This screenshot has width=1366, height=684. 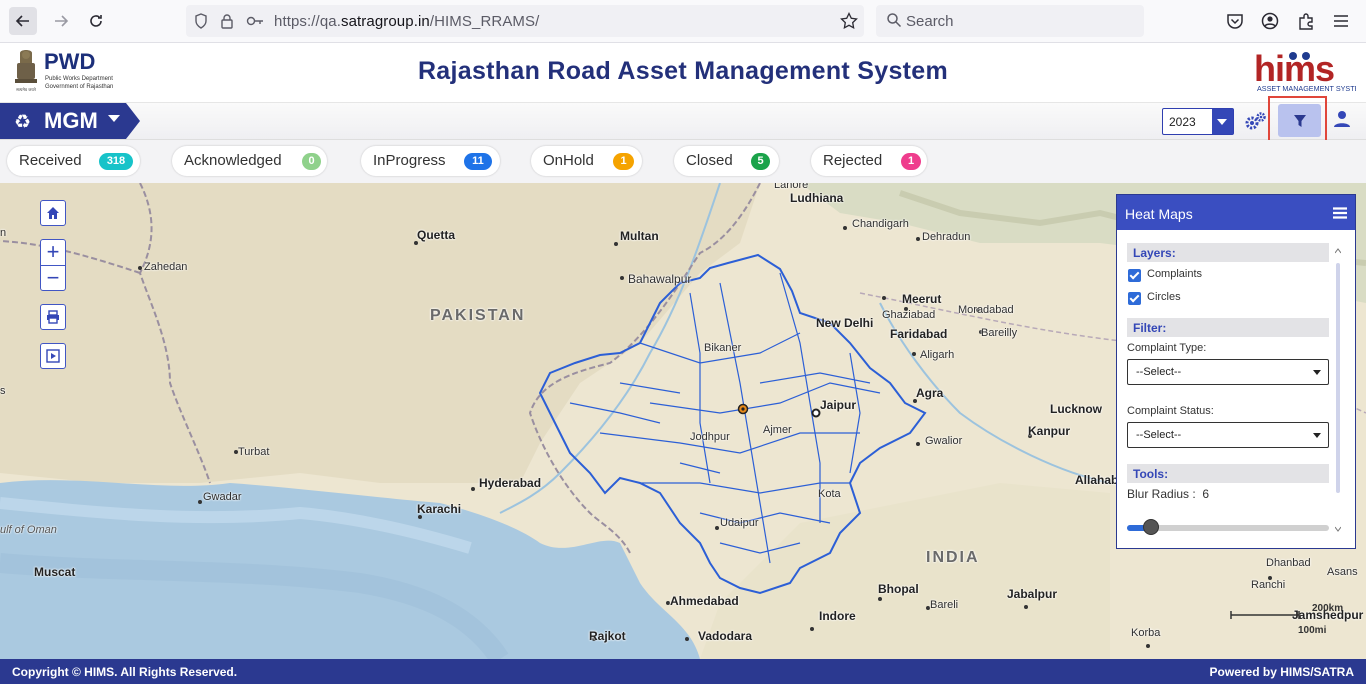 I want to click on printer-icon, so click(x=53, y=317).